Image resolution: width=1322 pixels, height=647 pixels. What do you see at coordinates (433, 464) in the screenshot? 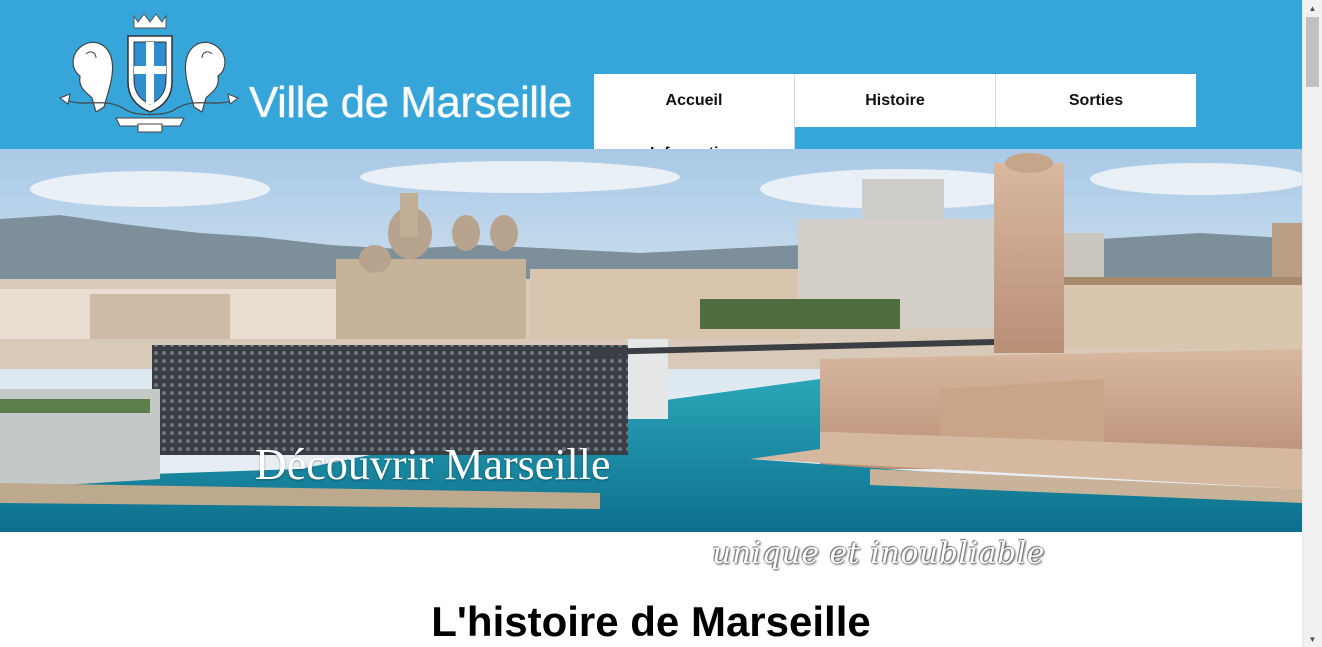
I see `hero-caption: Découvrir Marseille` at bounding box center [433, 464].